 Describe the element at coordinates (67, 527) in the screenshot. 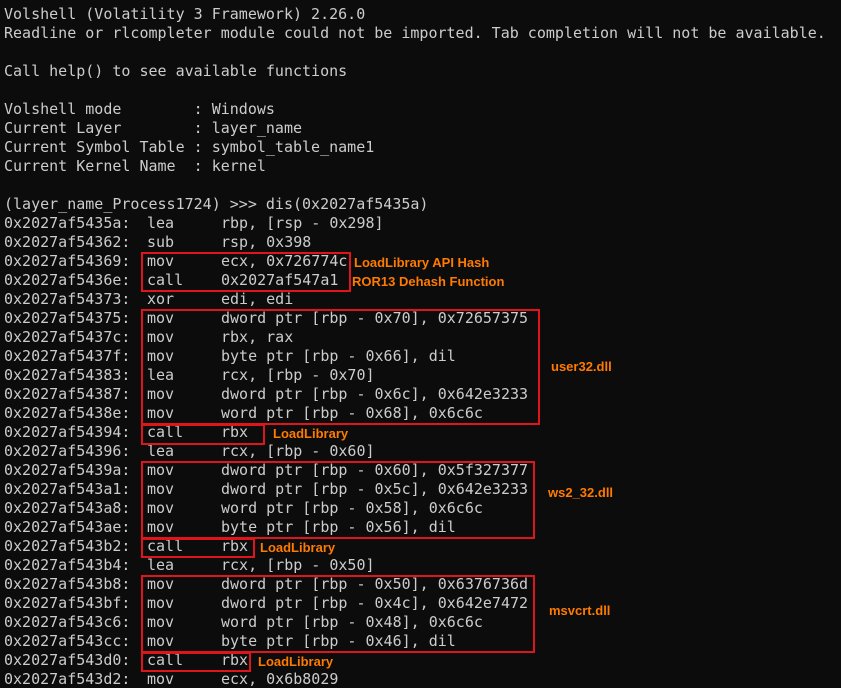

I see `instruction-address: 0x2027af543ae:` at that location.